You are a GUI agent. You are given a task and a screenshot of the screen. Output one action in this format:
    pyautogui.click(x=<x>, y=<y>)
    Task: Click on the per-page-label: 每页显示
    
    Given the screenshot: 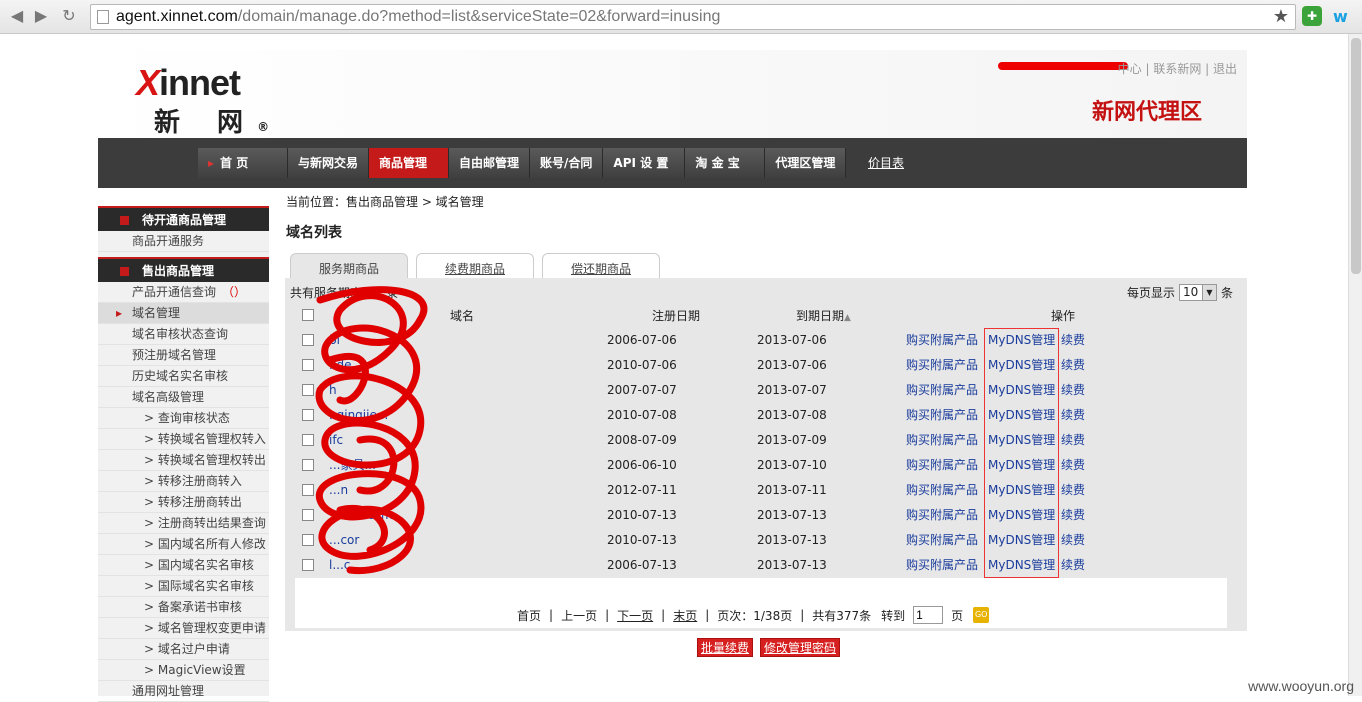 What is the action you would take?
    pyautogui.click(x=1151, y=292)
    